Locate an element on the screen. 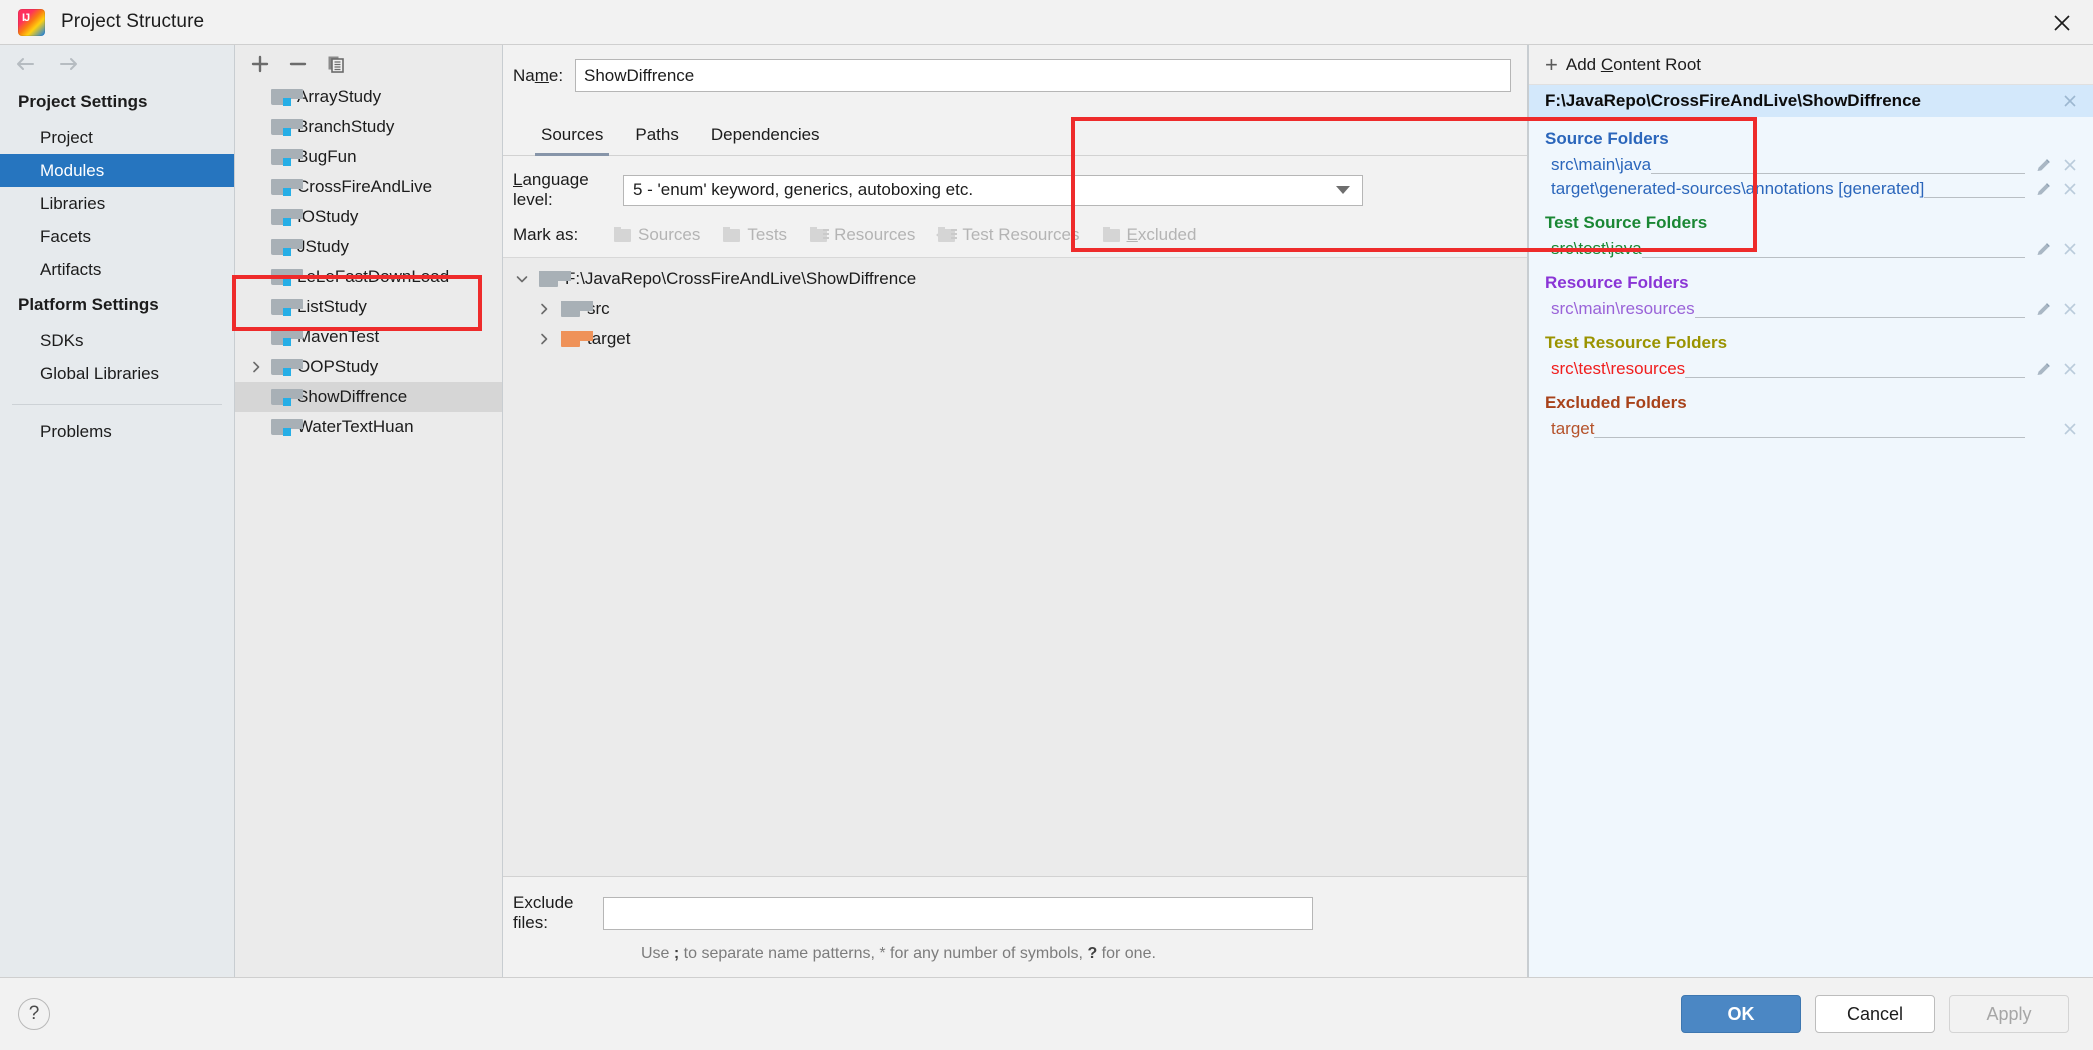  module-row-maventest: MavenTest is located at coordinates (368, 337).